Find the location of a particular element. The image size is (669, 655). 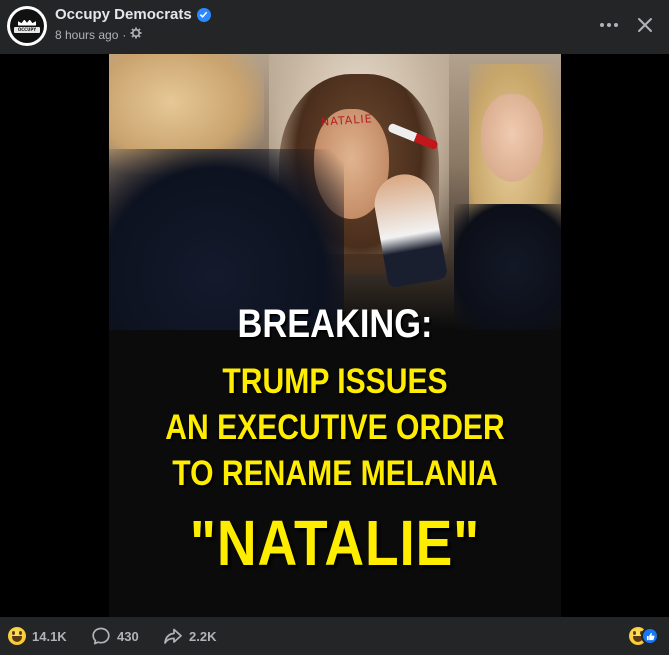

comment-icon is located at coordinates (101, 636).